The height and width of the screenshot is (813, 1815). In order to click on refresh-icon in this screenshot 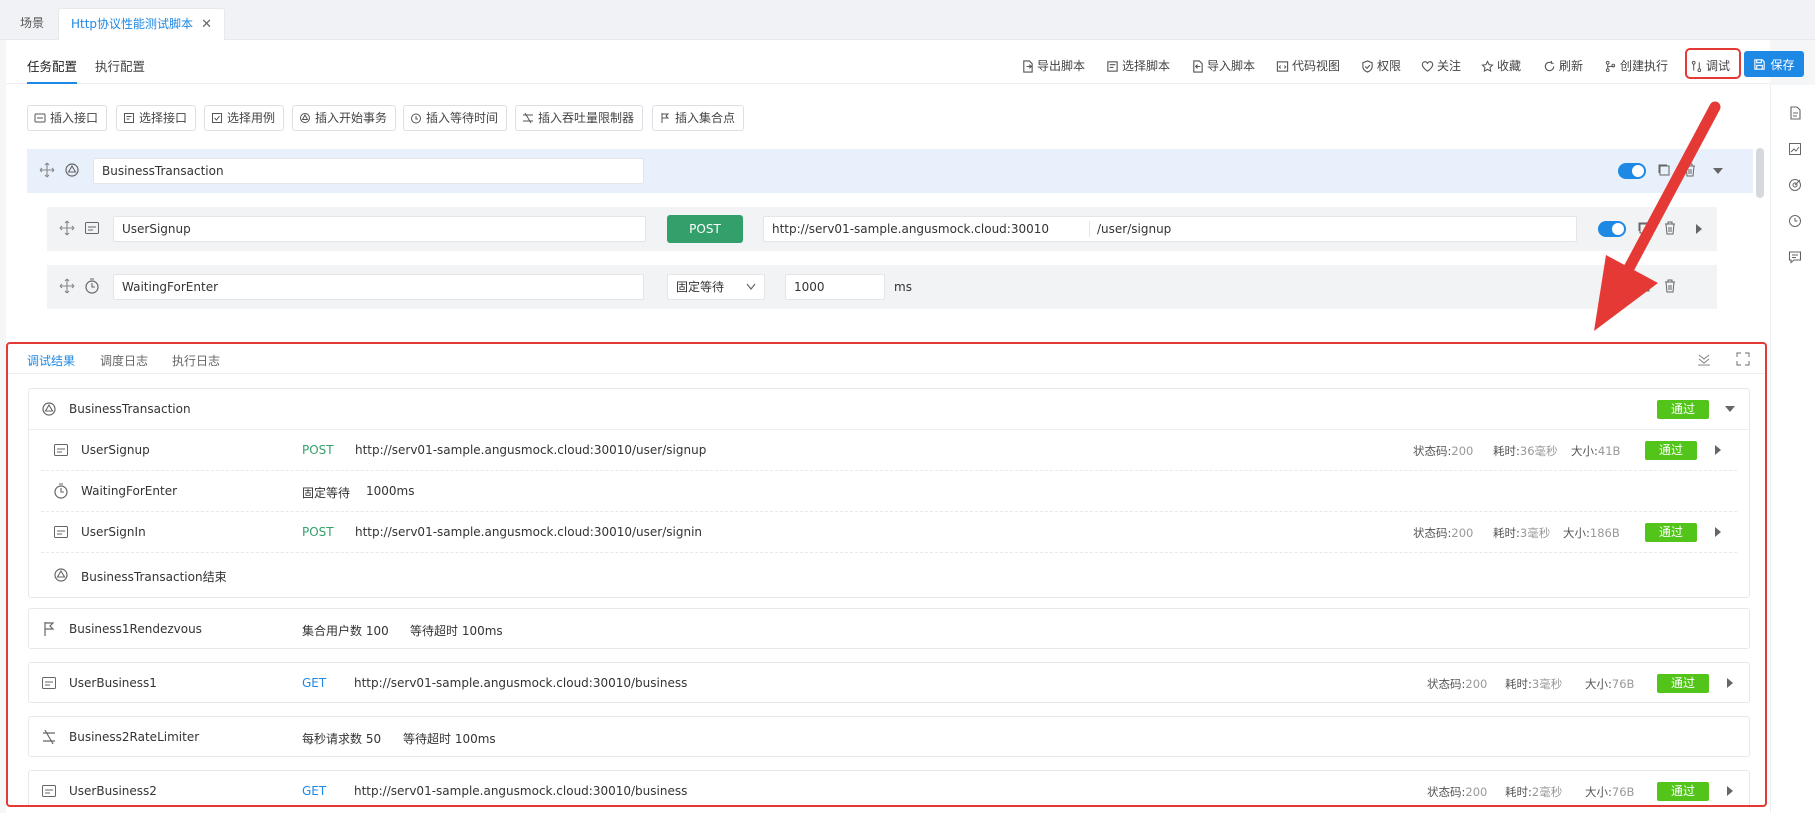, I will do `click(1549, 65)`.